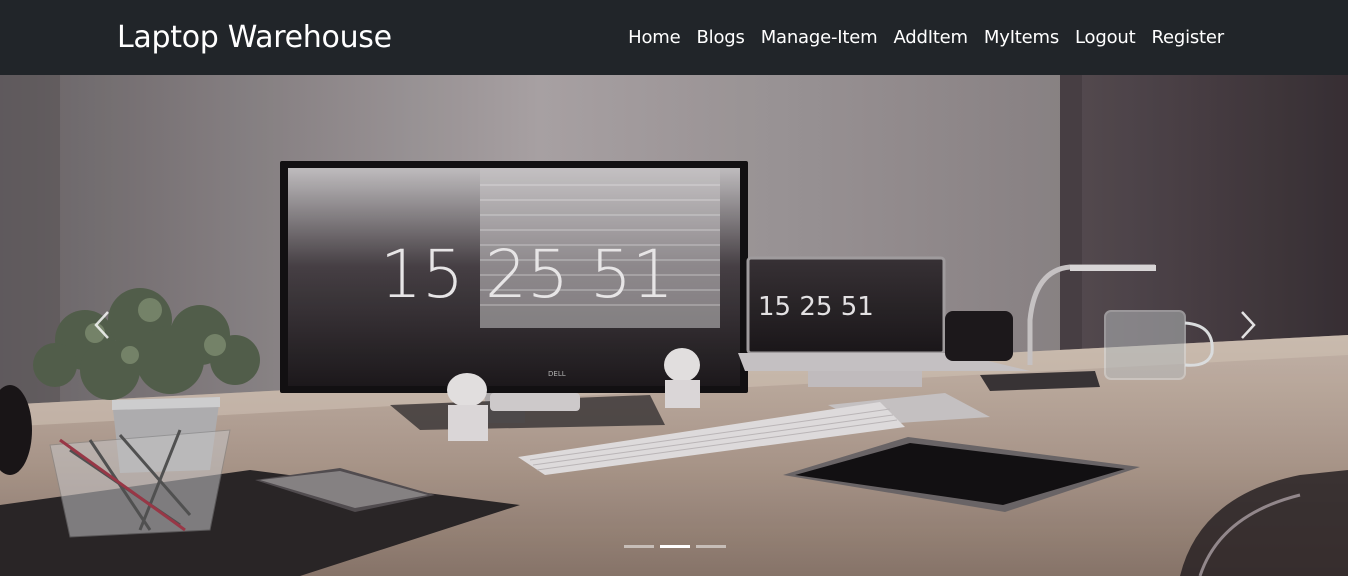 The width and height of the screenshot is (1348, 576). I want to click on carousel-prev-button, so click(103, 325).